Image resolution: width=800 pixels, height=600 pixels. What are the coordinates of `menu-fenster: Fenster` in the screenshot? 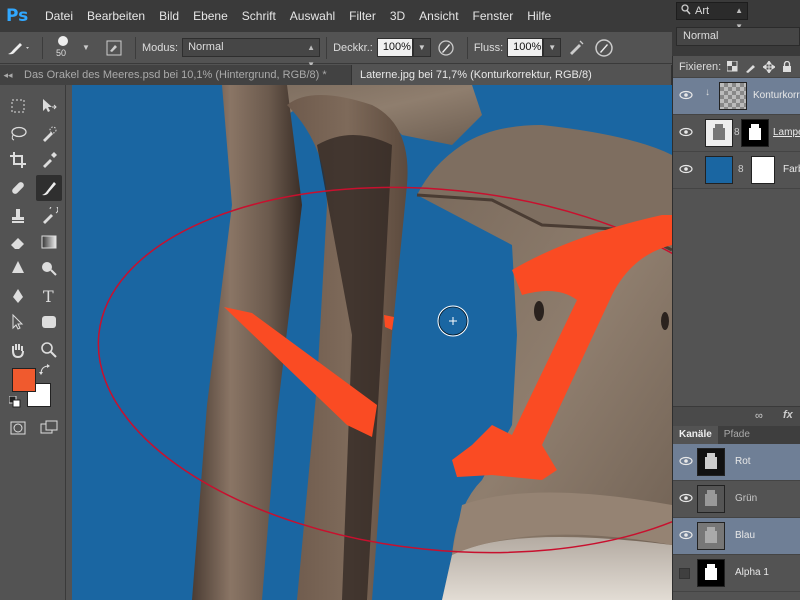 It's located at (493, 16).